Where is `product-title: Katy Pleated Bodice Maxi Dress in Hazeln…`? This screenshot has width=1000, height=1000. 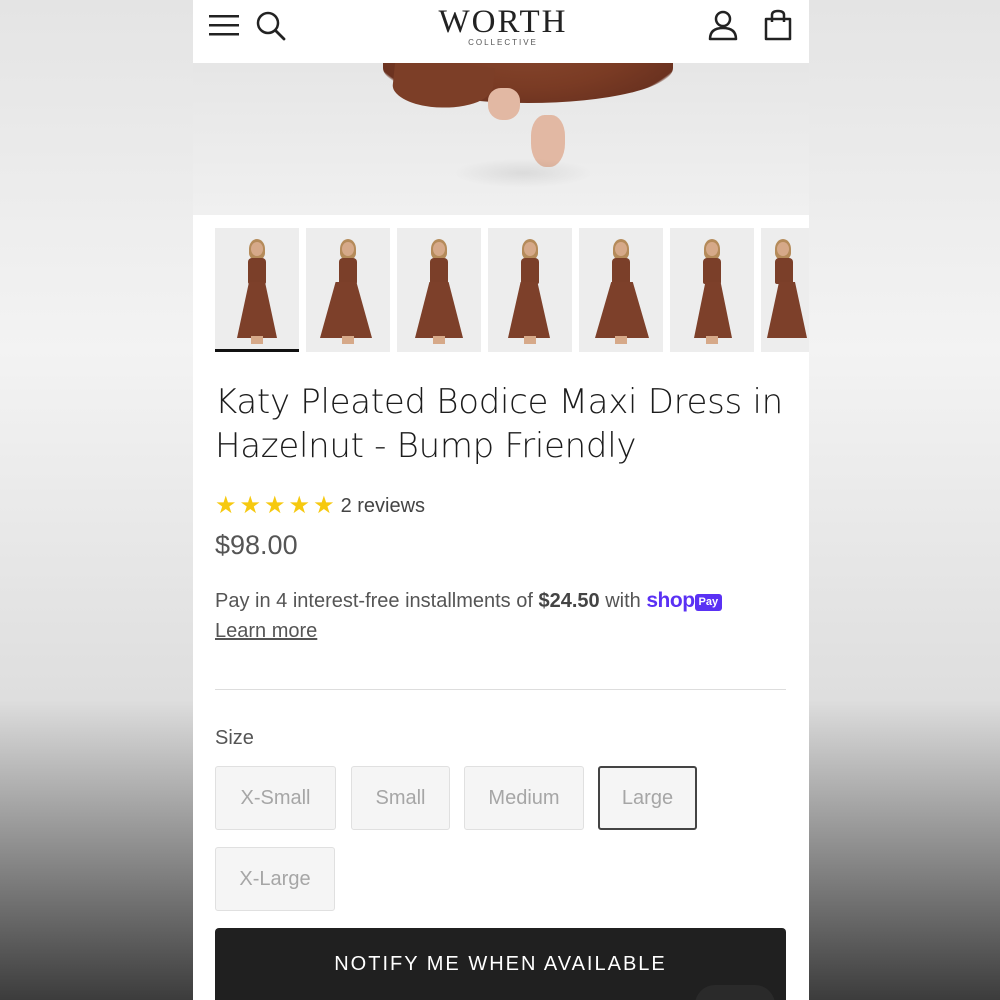 product-title: Katy Pleated Bodice Maxi Dress in Hazeln… is located at coordinates (499, 424).